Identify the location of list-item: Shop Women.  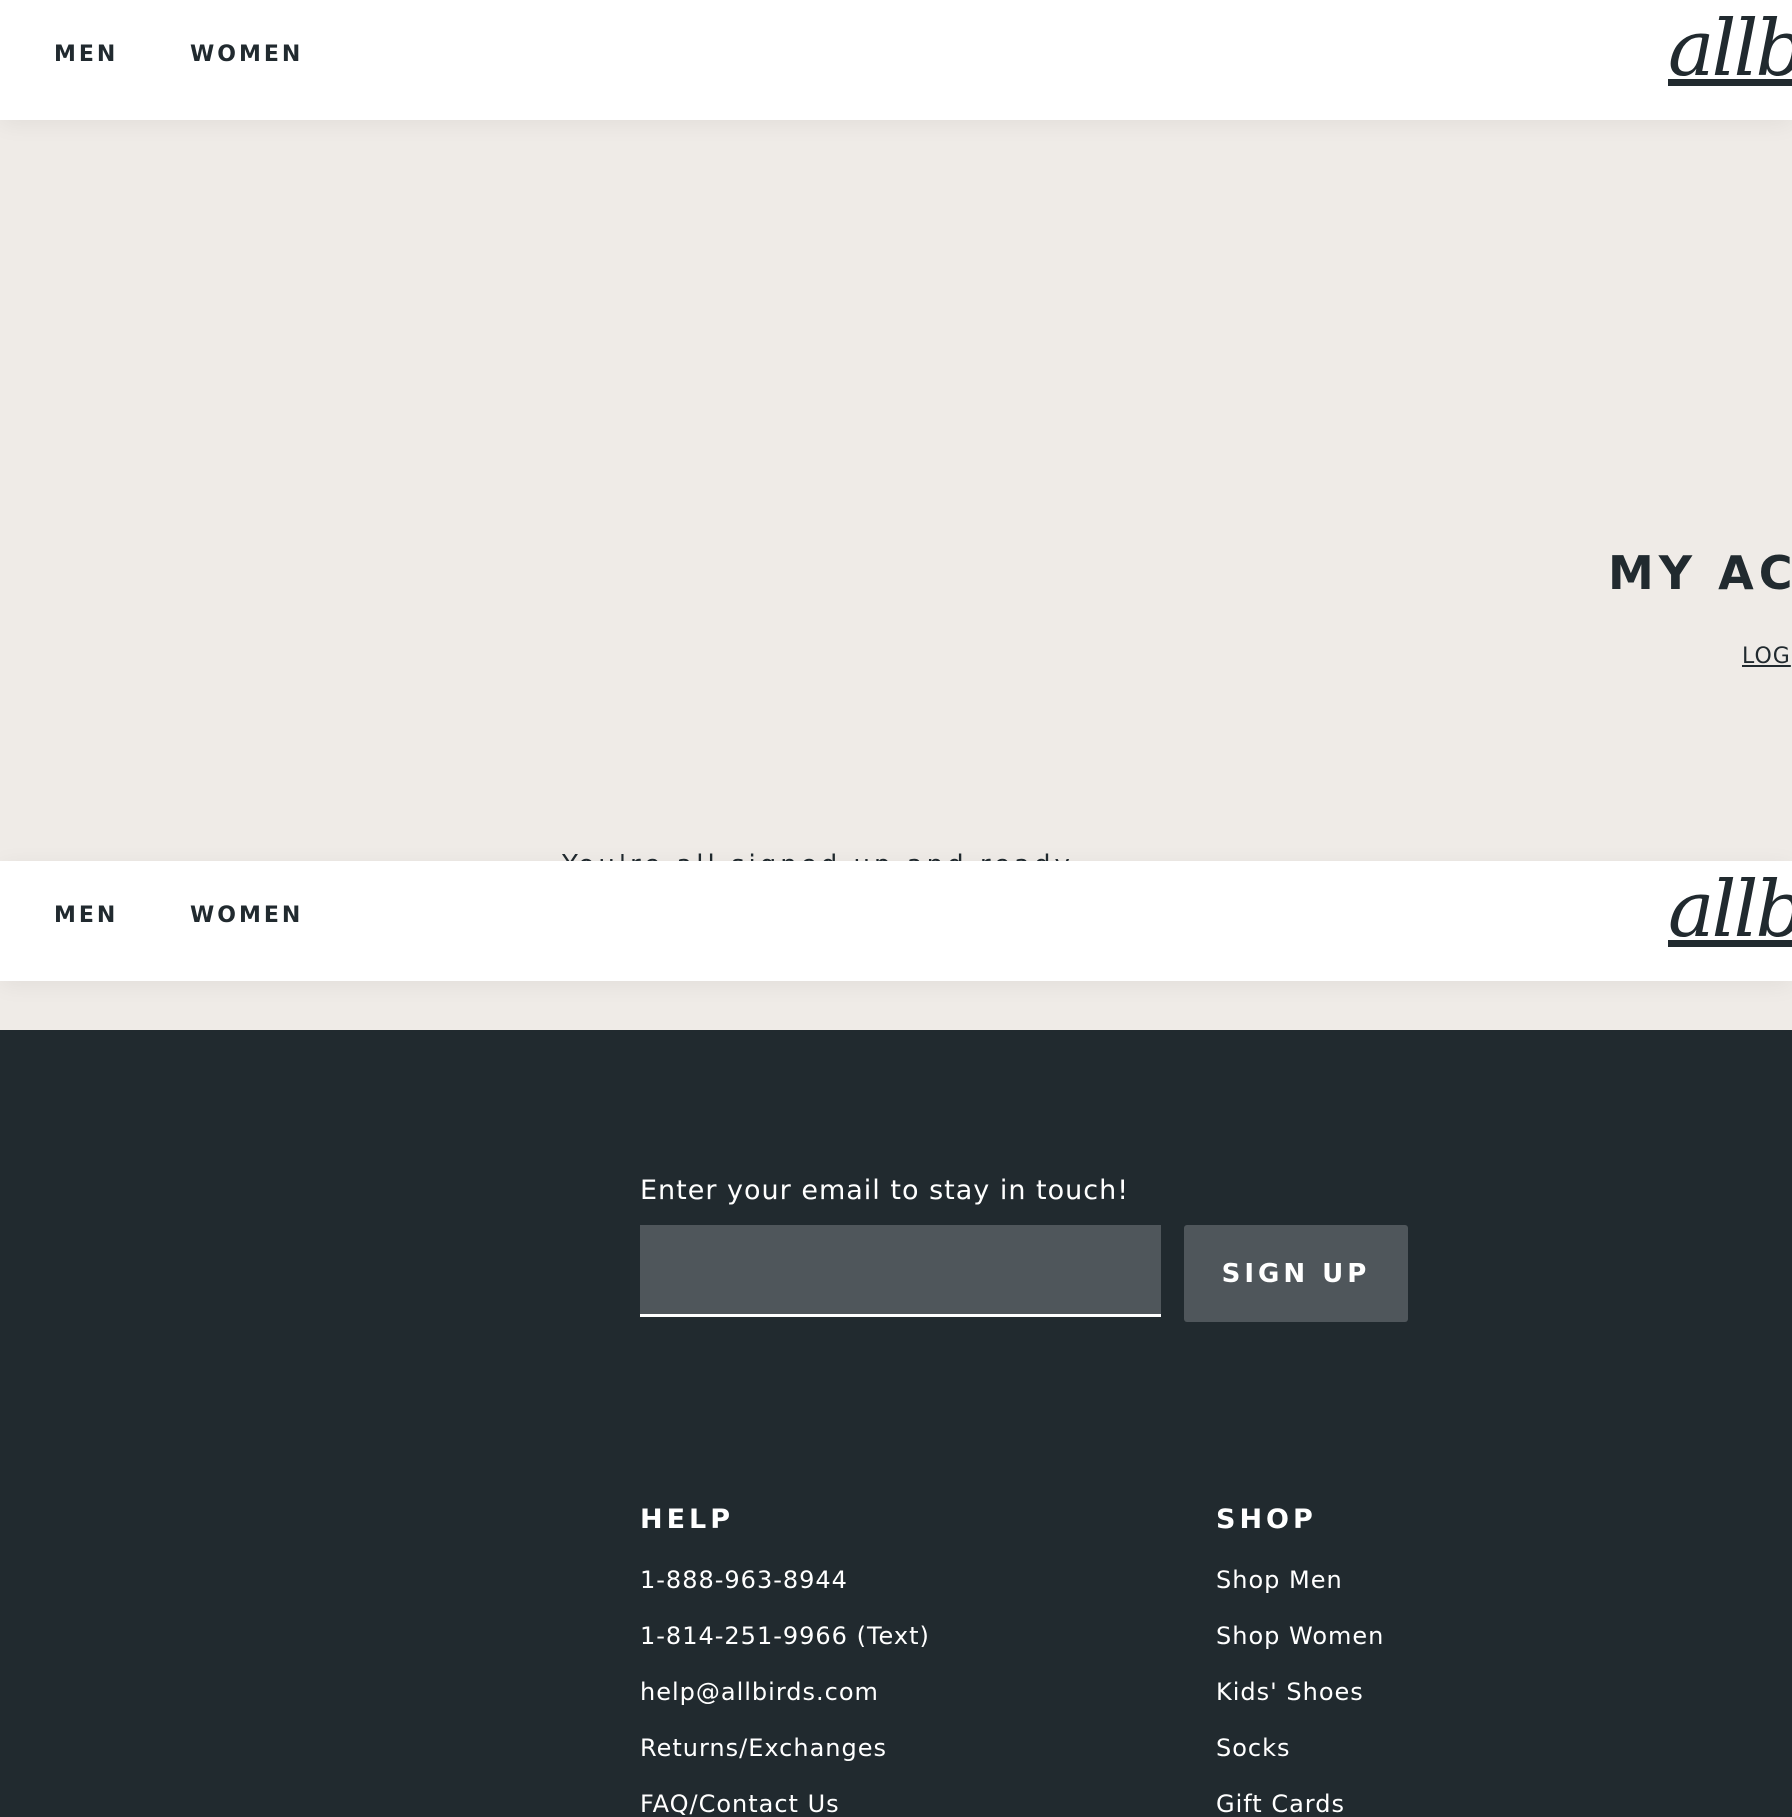
(1300, 1652).